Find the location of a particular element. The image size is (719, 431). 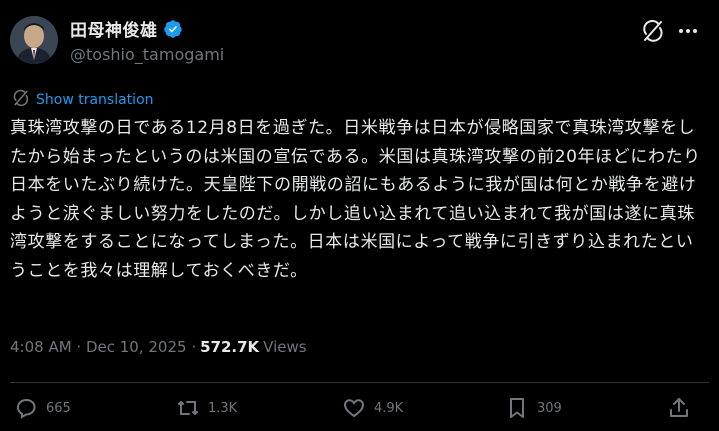

action-bar: 665 1.3K 4.9K 309 is located at coordinates (359, 412).